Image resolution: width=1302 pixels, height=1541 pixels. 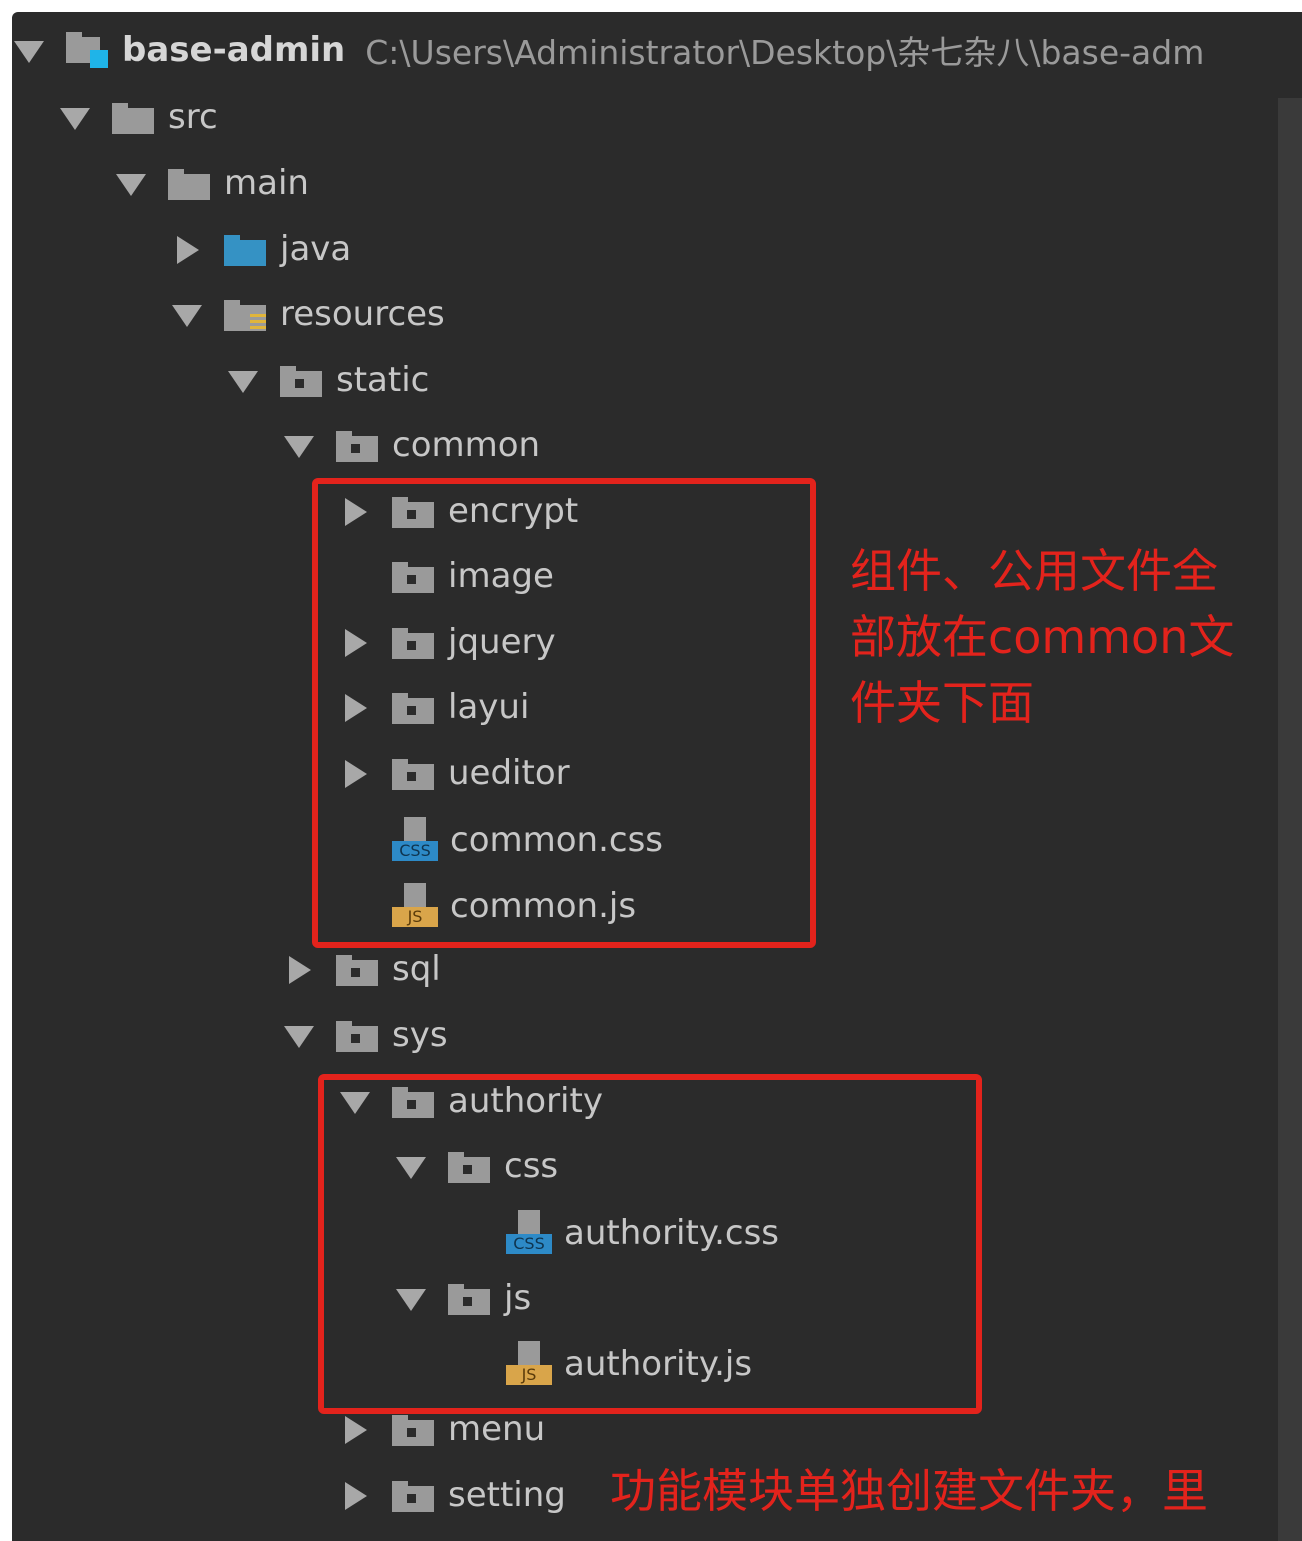 I want to click on tree-label: sql, so click(x=416, y=969).